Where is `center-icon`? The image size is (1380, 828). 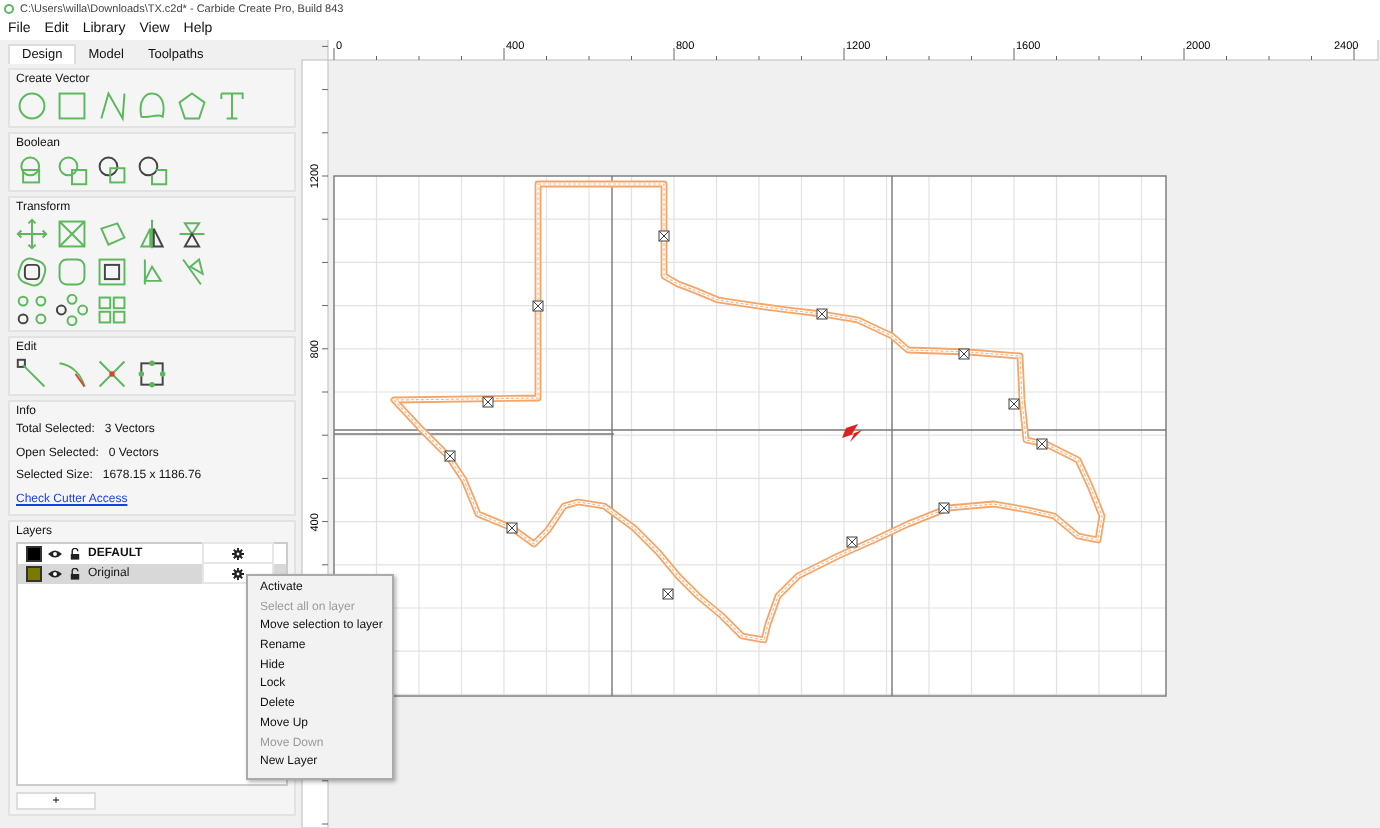
center-icon is located at coordinates (112, 272).